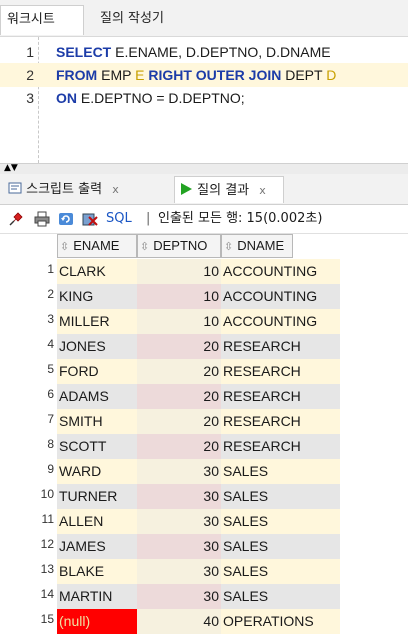 The image size is (408, 635). I want to click on close-query-result-icon: x, so click(262, 190).